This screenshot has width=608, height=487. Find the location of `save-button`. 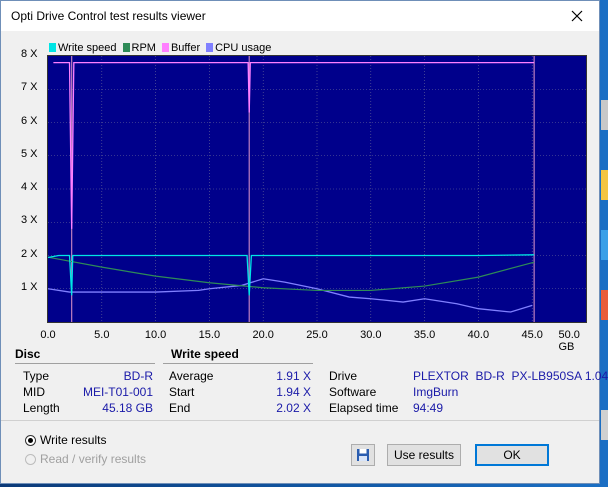

save-button is located at coordinates (363, 455).